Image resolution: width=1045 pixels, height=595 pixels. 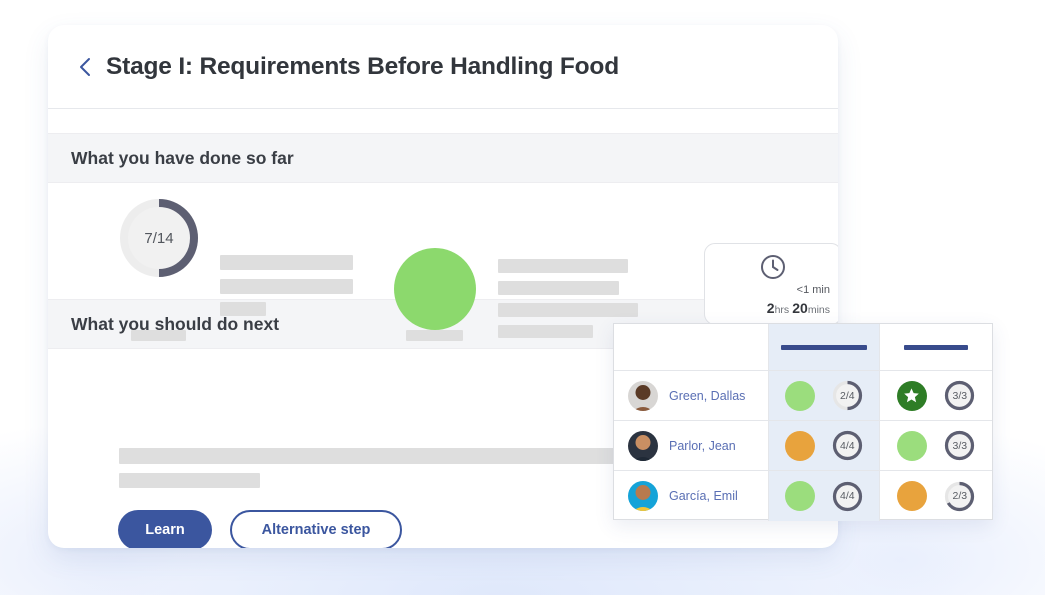 I want to click on name-cell: Green, Dallas, so click(x=691, y=395).